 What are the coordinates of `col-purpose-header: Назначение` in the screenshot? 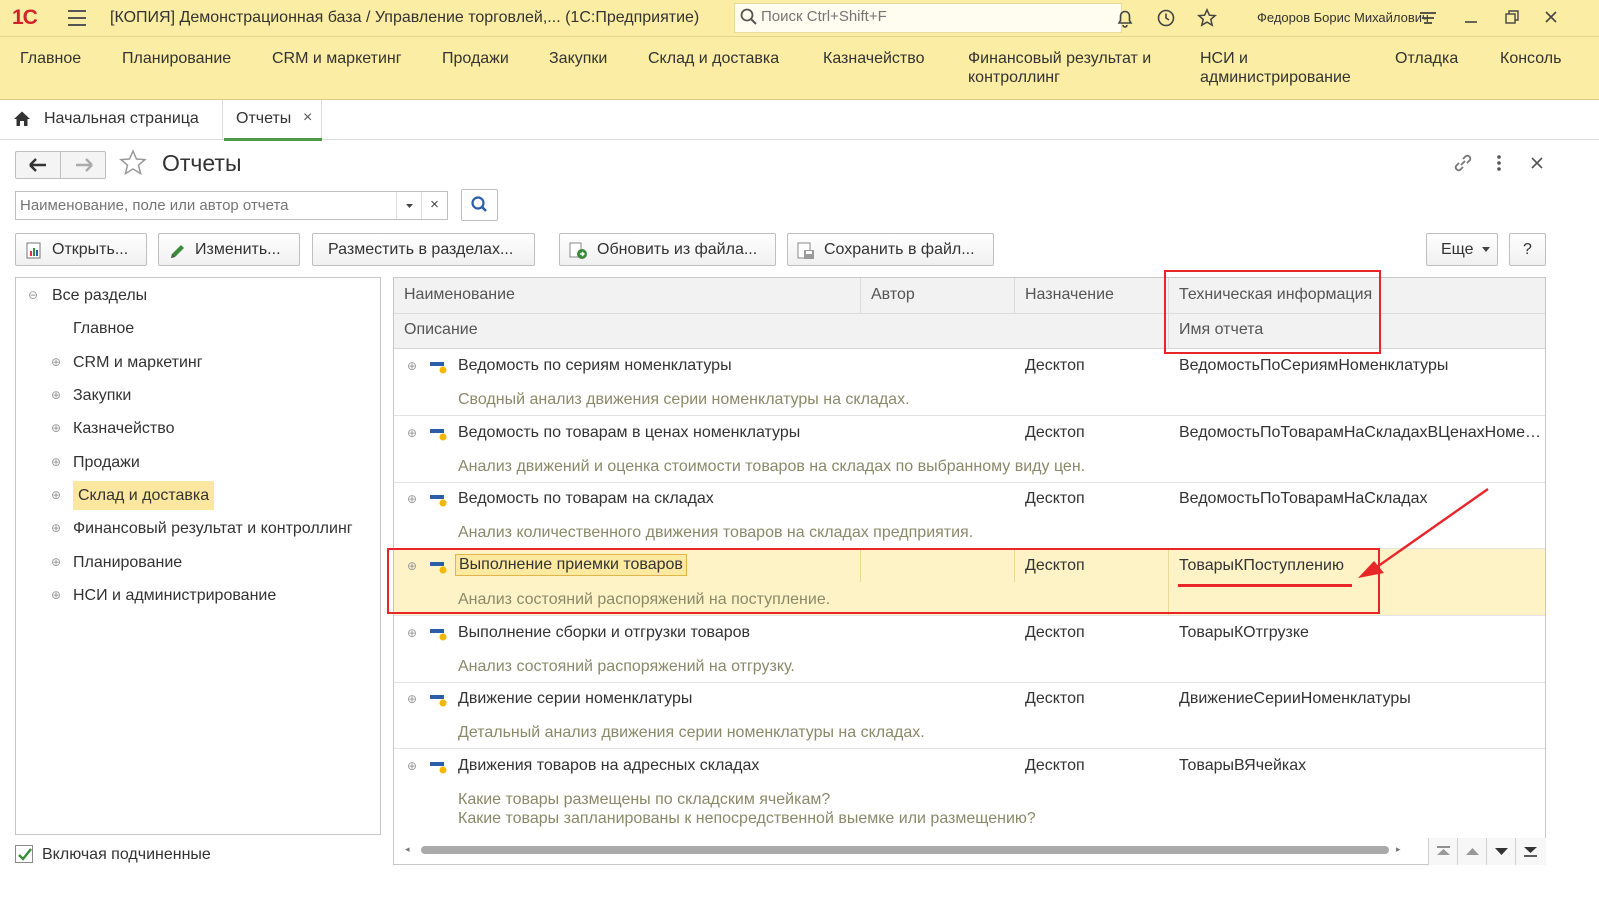 It's located at (1069, 295).